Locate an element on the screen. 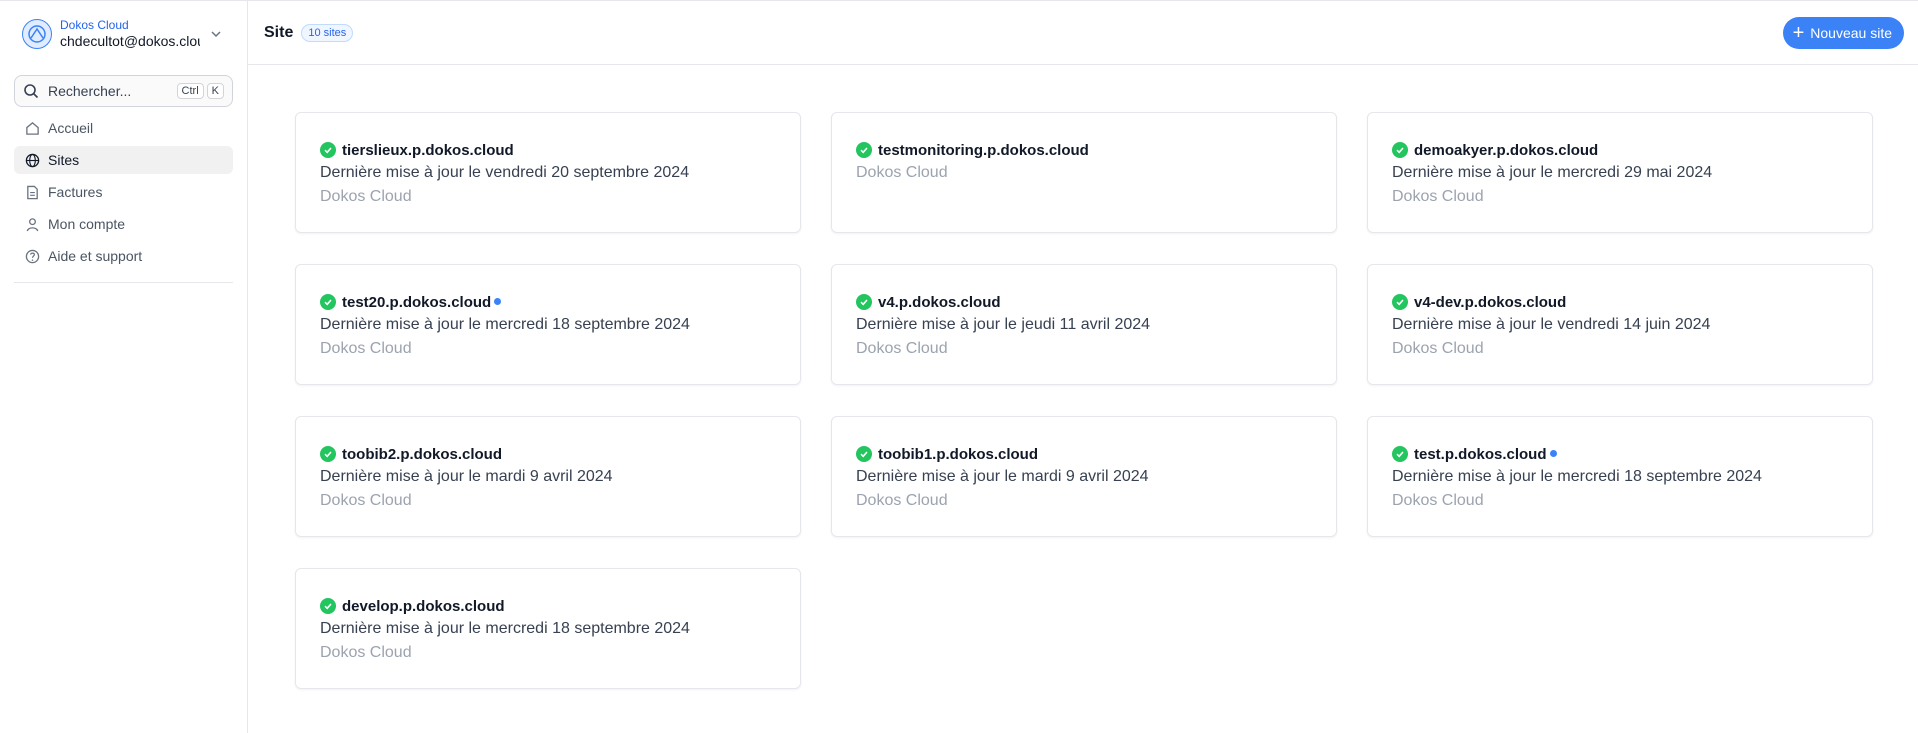 The width and height of the screenshot is (1918, 733). site-title: develop.p.dokos.cloud is located at coordinates (548, 606).